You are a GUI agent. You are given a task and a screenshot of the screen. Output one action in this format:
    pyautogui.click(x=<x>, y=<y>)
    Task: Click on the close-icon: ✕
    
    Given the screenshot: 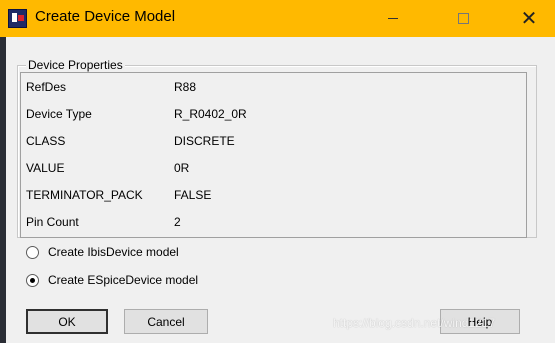 What is the action you would take?
    pyautogui.click(x=529, y=18)
    